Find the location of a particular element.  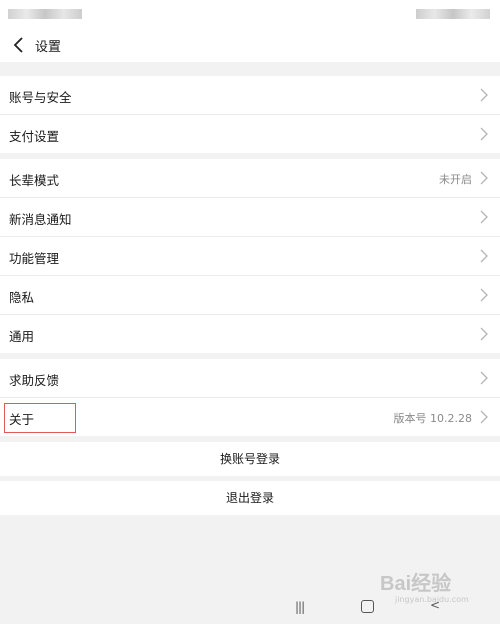

settings-item-account-security: 账号与安全 is located at coordinates (250, 95).